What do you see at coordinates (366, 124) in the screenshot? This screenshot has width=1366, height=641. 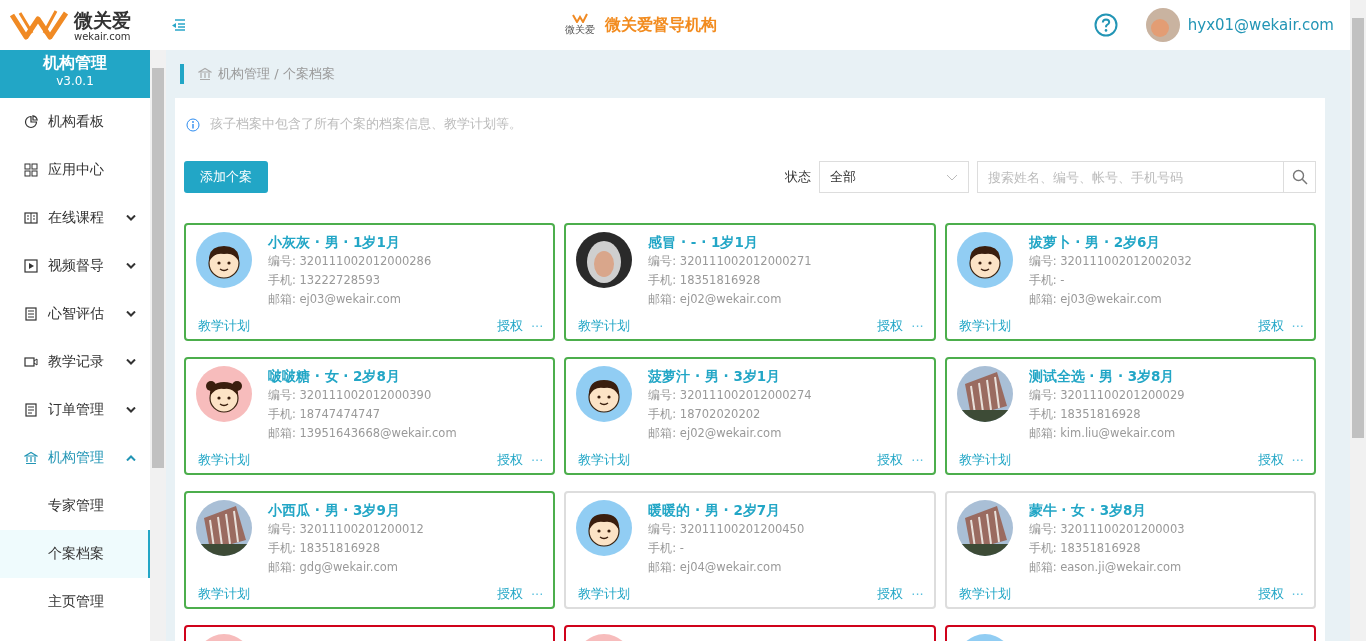 I see `info-text: 孩子档案中包含了所有个案的档案信息、教学计划等。` at bounding box center [366, 124].